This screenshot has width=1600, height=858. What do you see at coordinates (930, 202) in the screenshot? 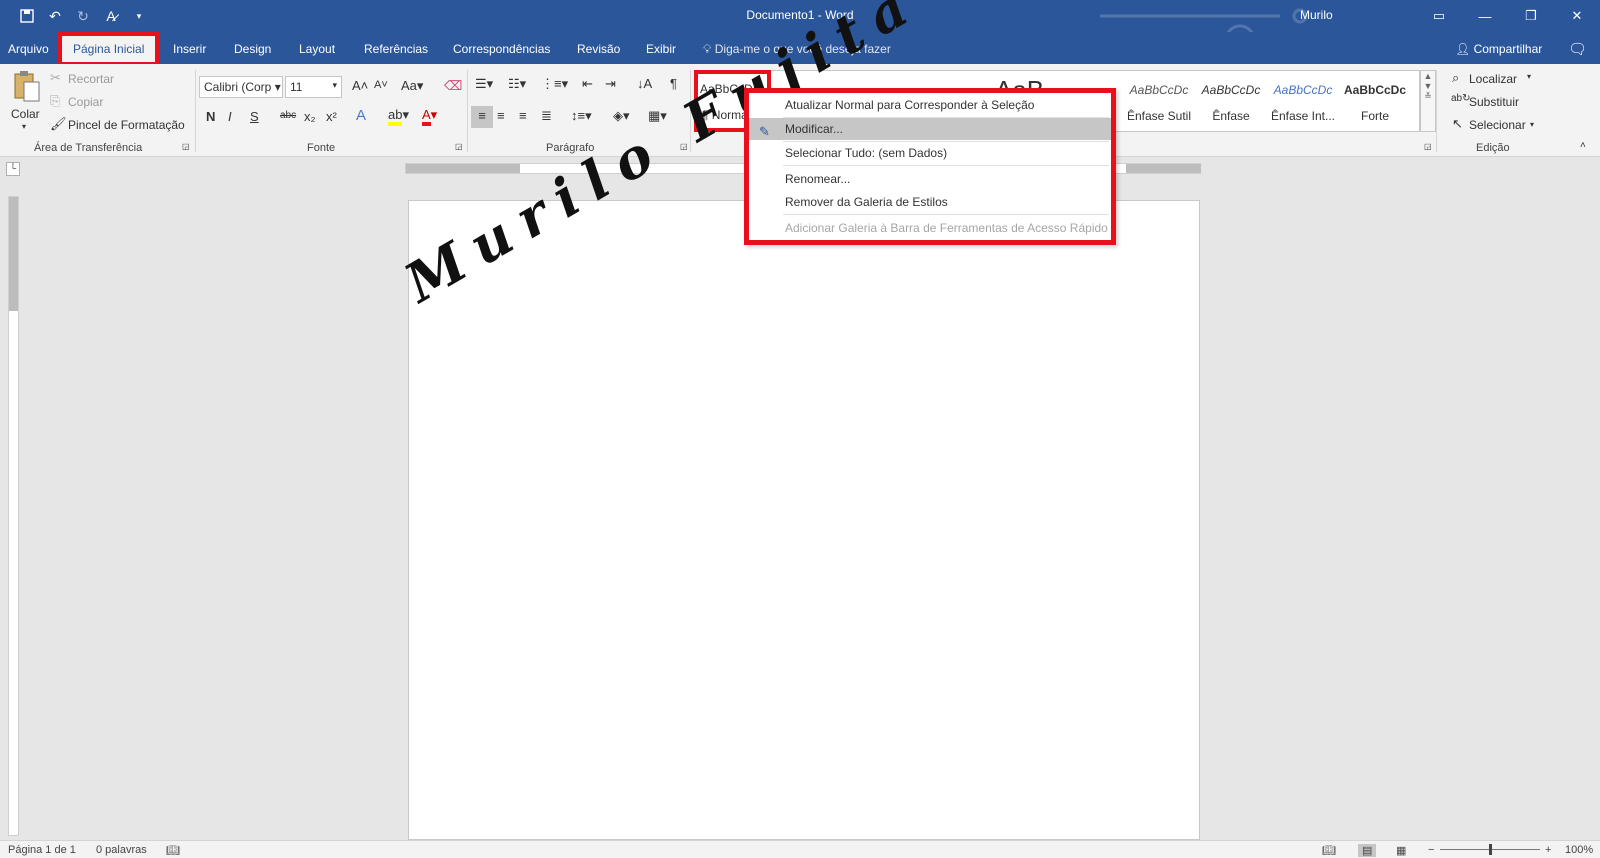
I see `menu-item-remove-from-gallery: Remover da Galeria de Estilos` at bounding box center [930, 202].